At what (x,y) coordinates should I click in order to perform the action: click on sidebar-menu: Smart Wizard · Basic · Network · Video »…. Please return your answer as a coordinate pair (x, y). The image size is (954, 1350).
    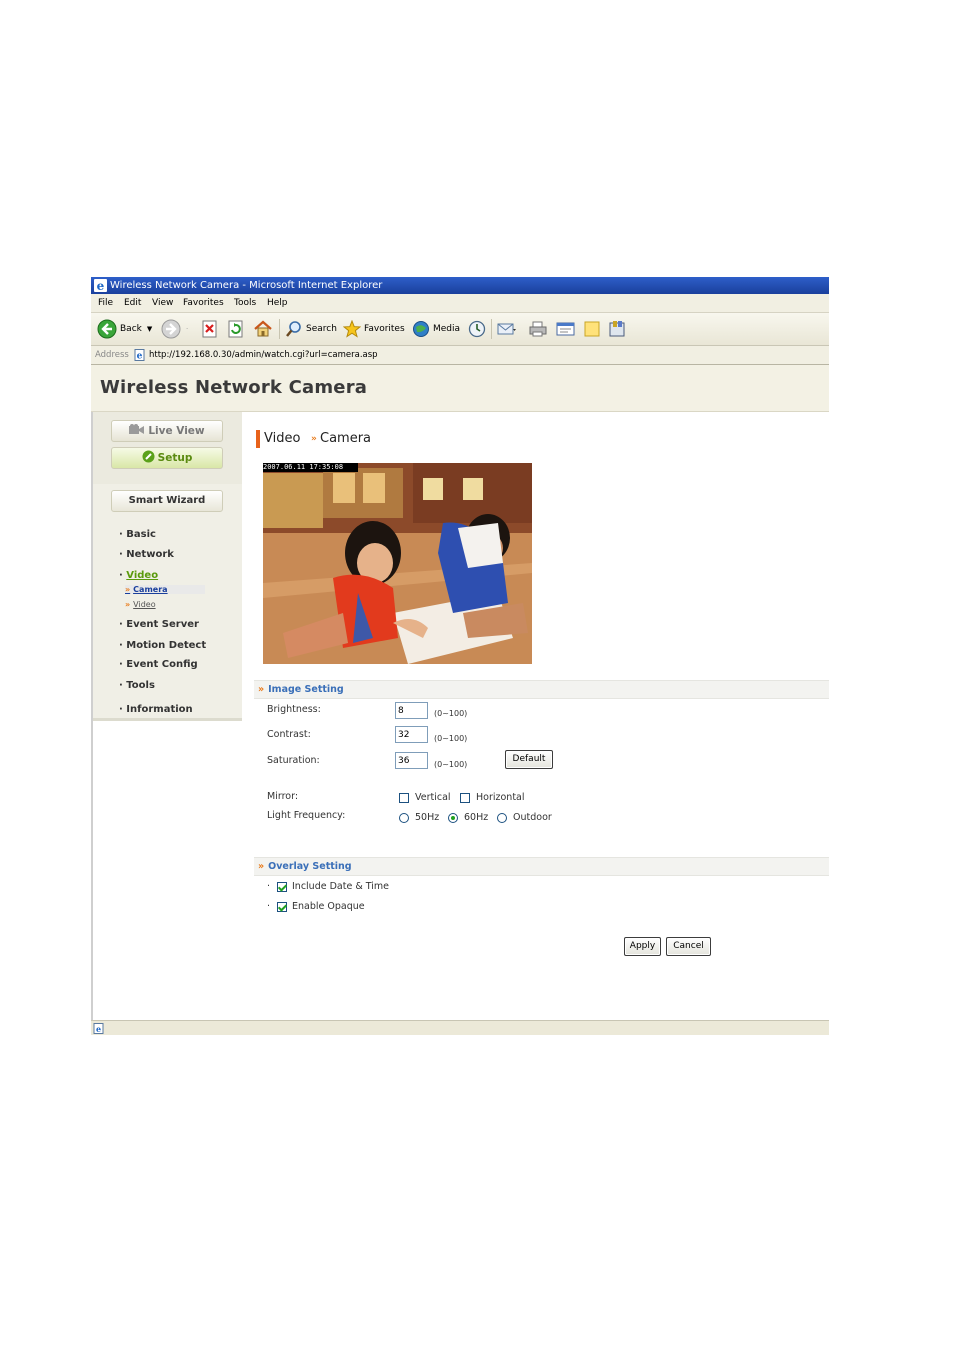
    Looking at the image, I should click on (167, 602).